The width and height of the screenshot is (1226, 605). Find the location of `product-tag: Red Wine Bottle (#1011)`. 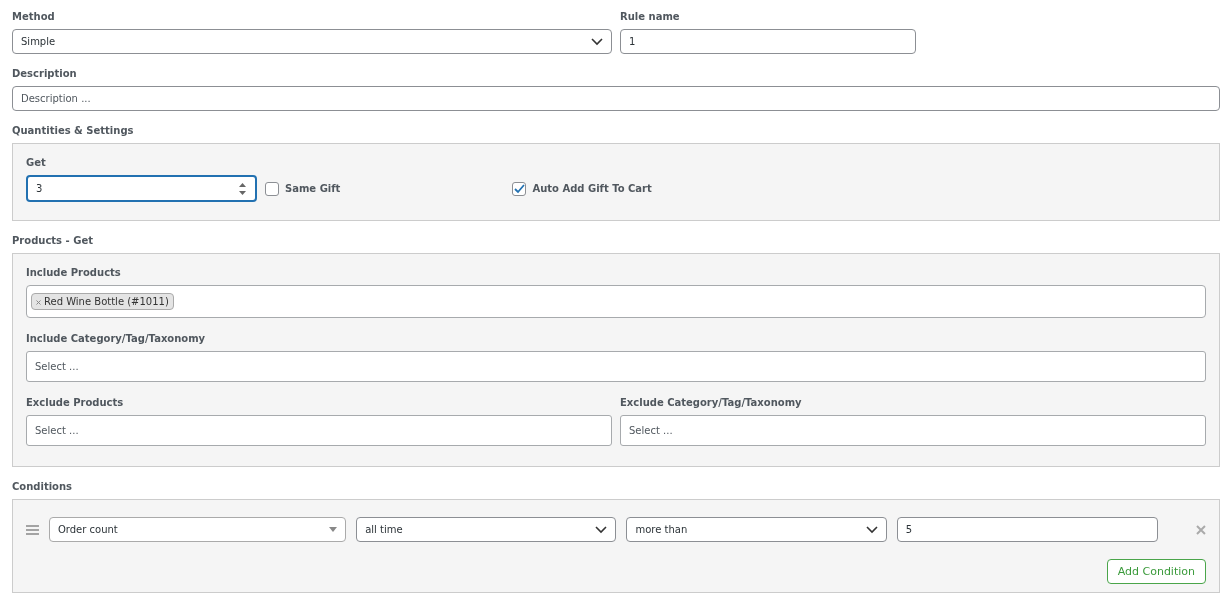

product-tag: Red Wine Bottle (#1011) is located at coordinates (102, 301).